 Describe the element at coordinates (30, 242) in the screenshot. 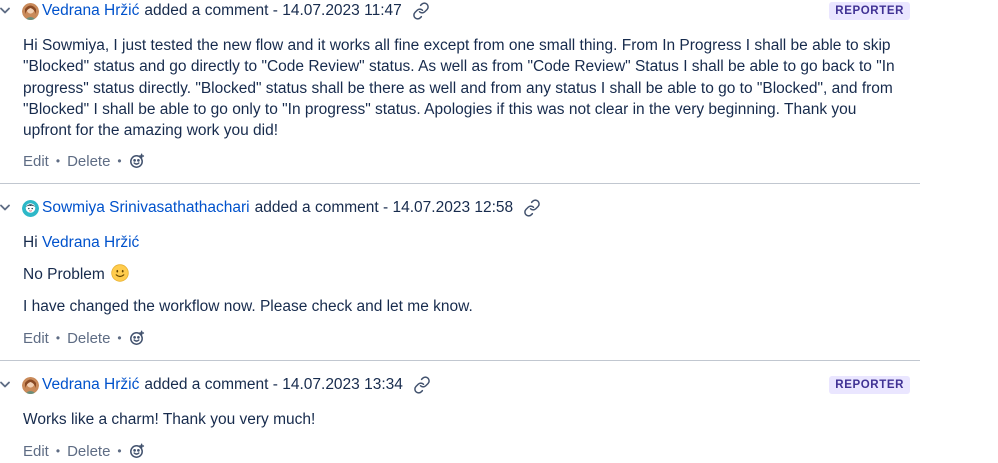

I see `greeting-text: Hi` at that location.